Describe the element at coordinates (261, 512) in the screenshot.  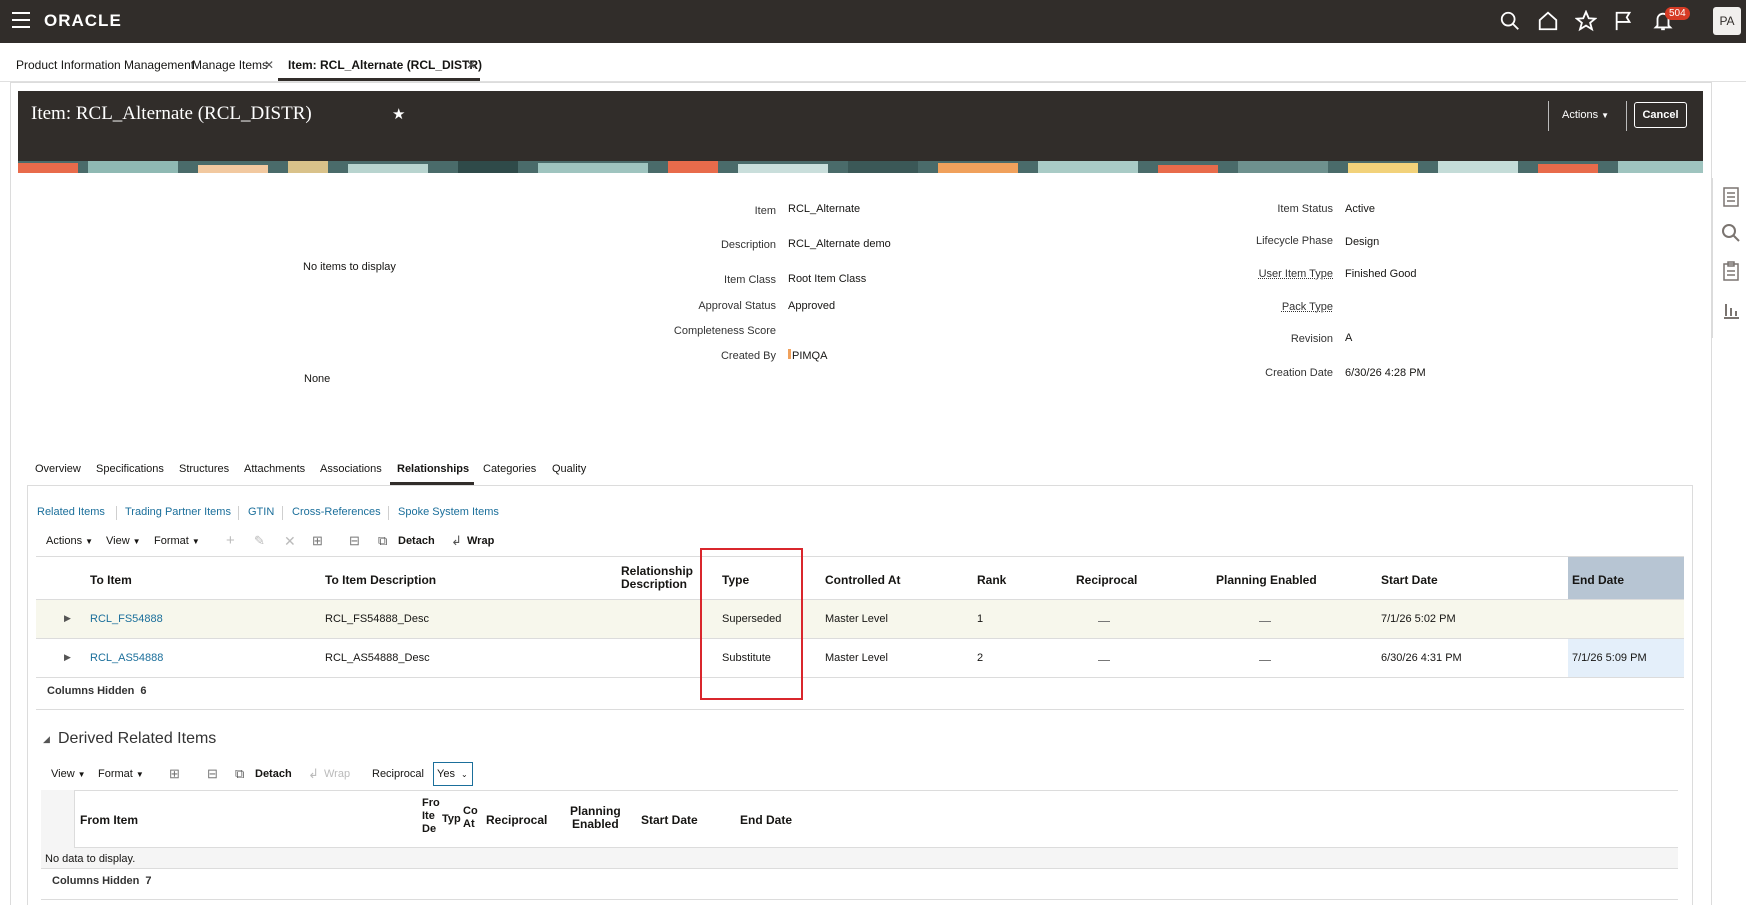
I see `link-gtin: GTIN` at that location.